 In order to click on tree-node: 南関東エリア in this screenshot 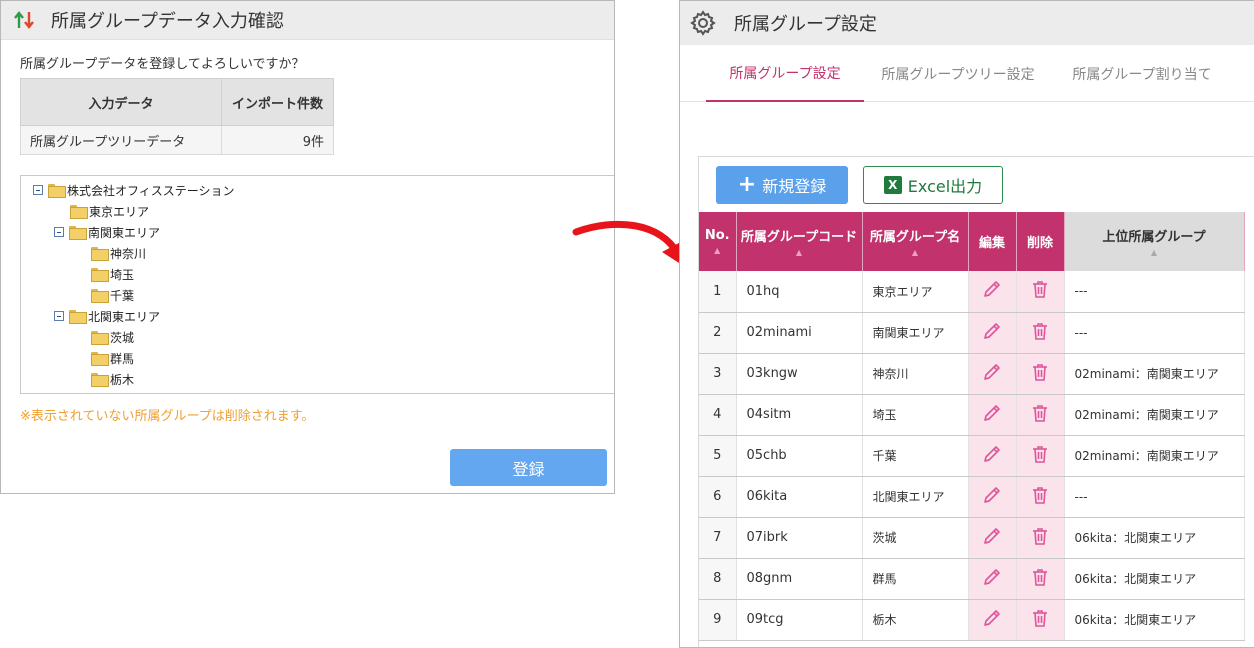, I will do `click(107, 232)`.